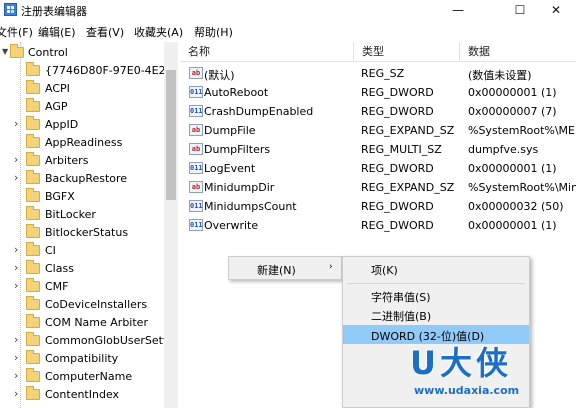 This screenshot has height=408, width=576. I want to click on tree-item-label: CoDeviceInstallers, so click(96, 304).